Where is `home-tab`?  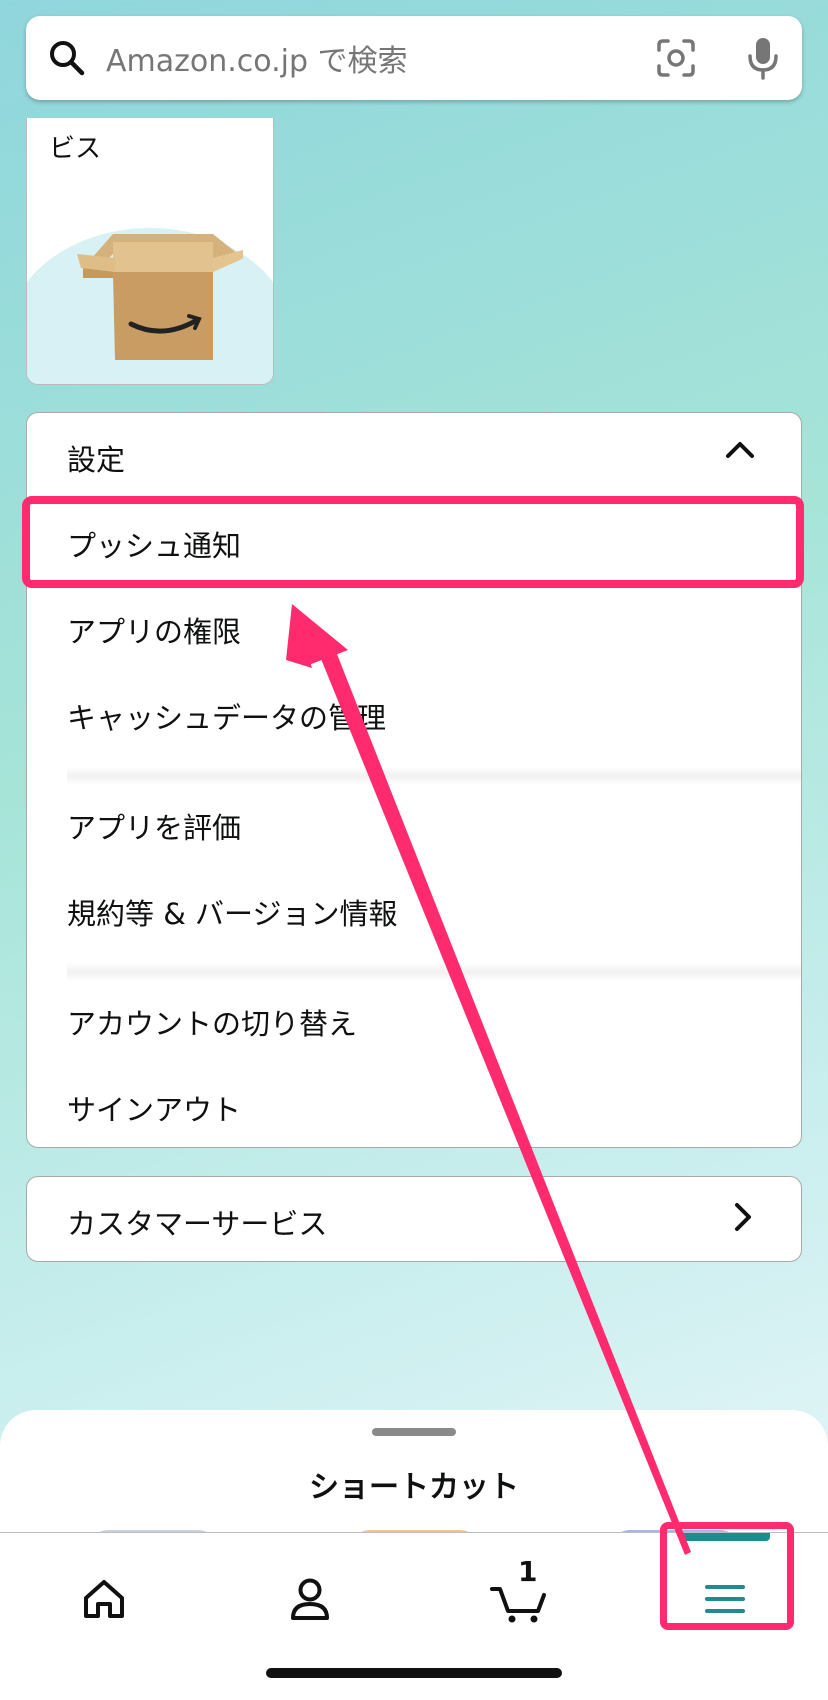
home-tab is located at coordinates (104, 1599).